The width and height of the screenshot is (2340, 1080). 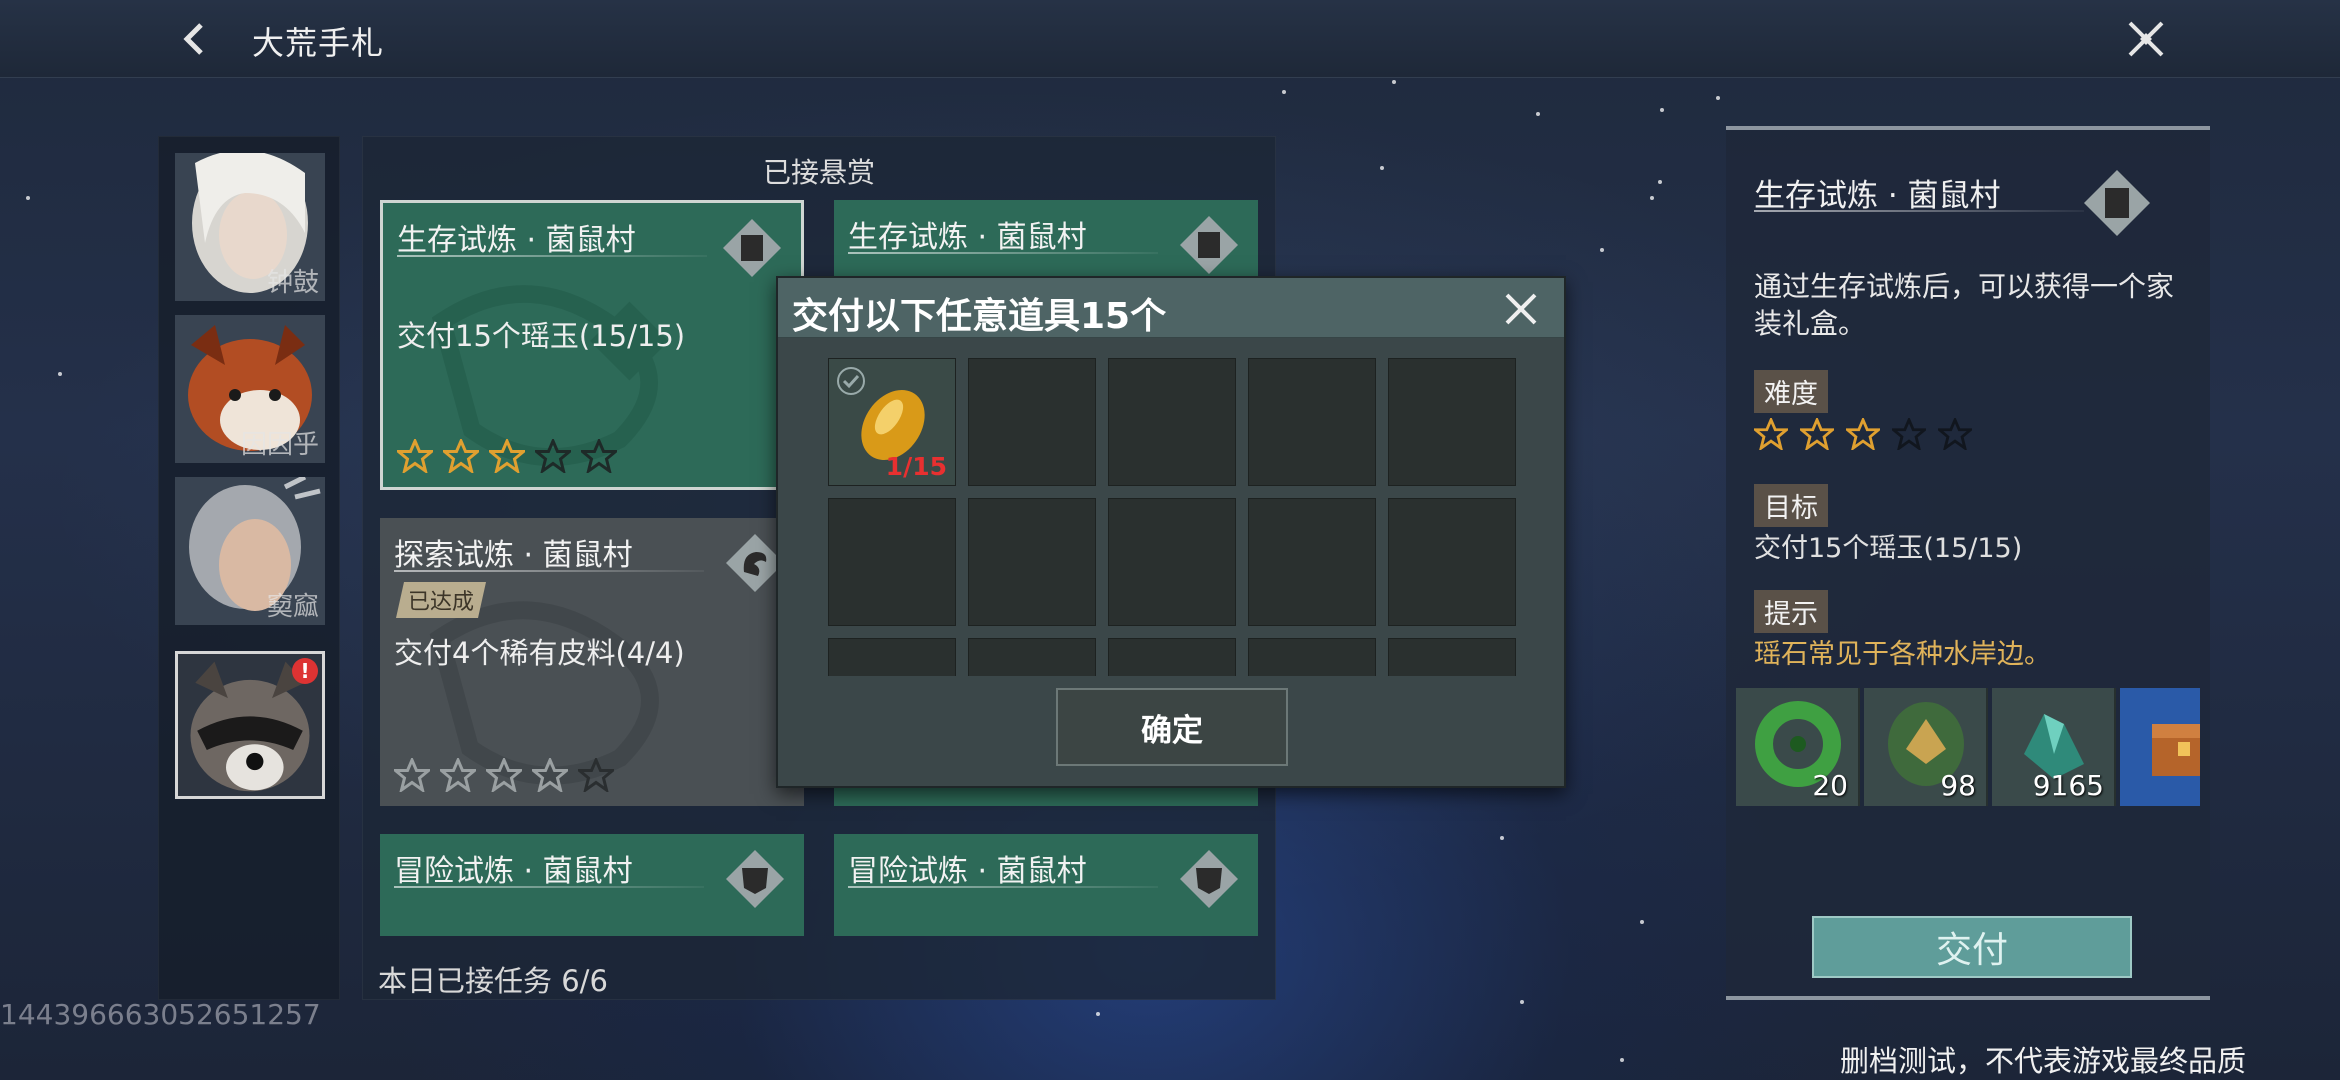 I want to click on task-card-5: 冒险试炼 · 菌鼠村, so click(x=592, y=885).